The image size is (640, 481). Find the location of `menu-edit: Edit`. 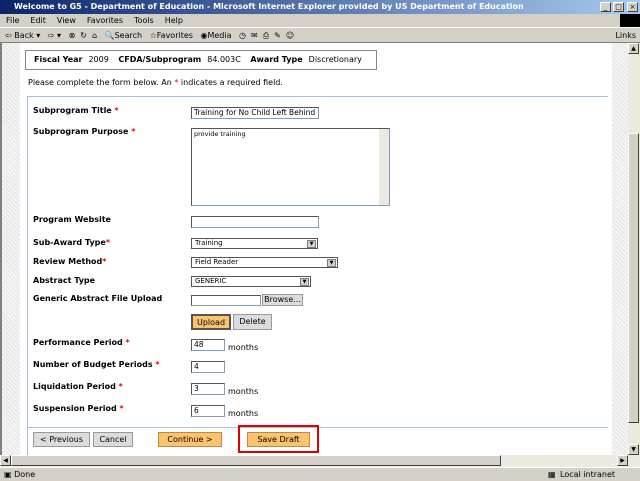

menu-edit: Edit is located at coordinates (38, 20).